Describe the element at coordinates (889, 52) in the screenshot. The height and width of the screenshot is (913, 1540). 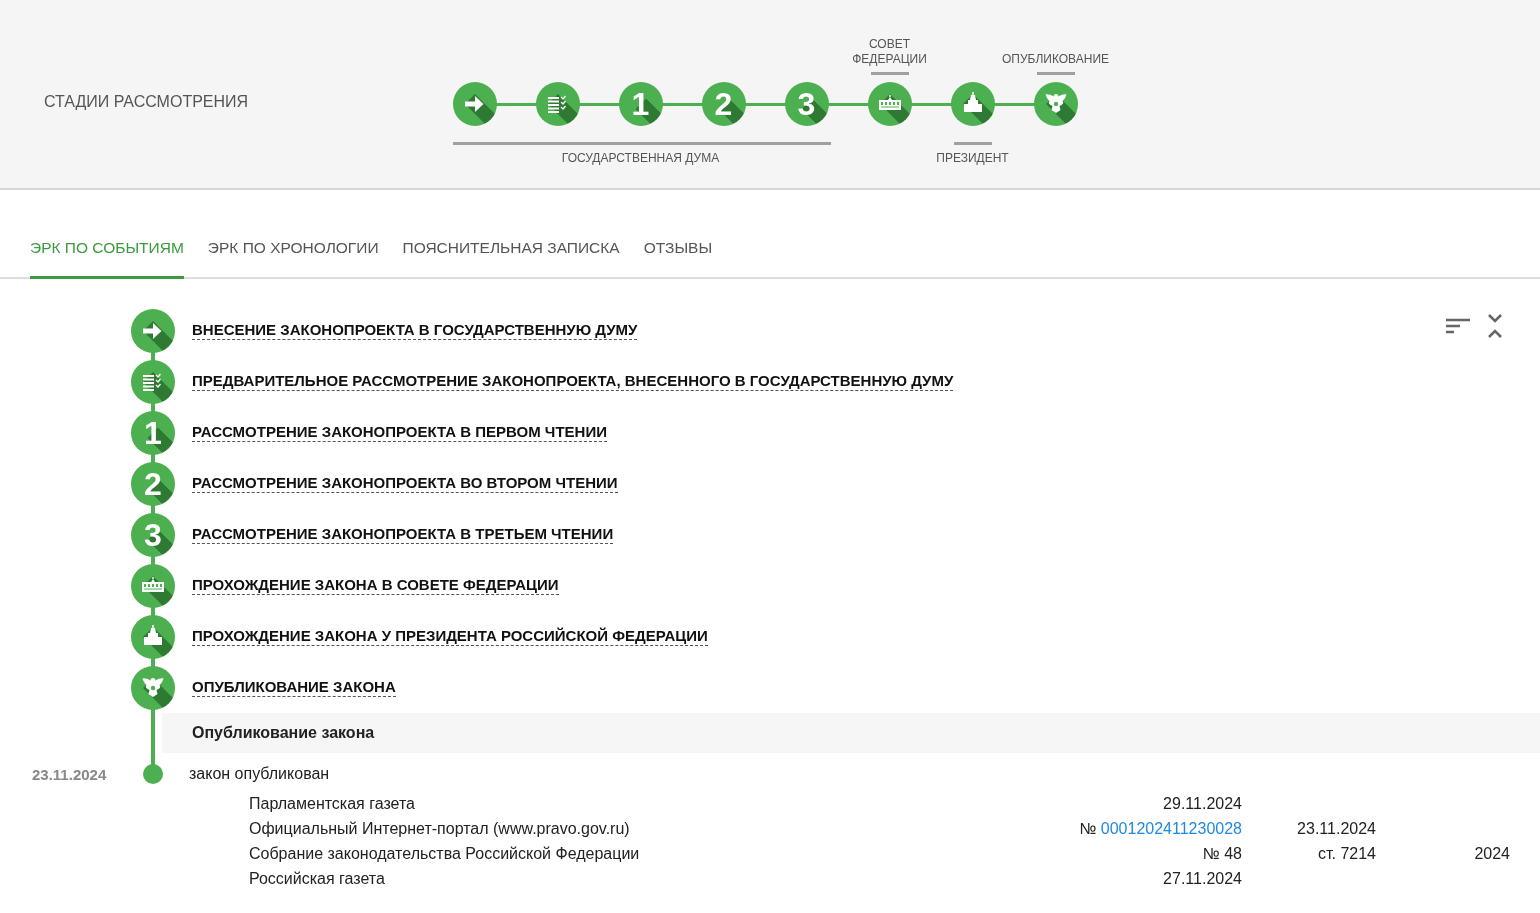
I see `group-label: СОВЕТ ФЕДЕРАЦИИ` at that location.